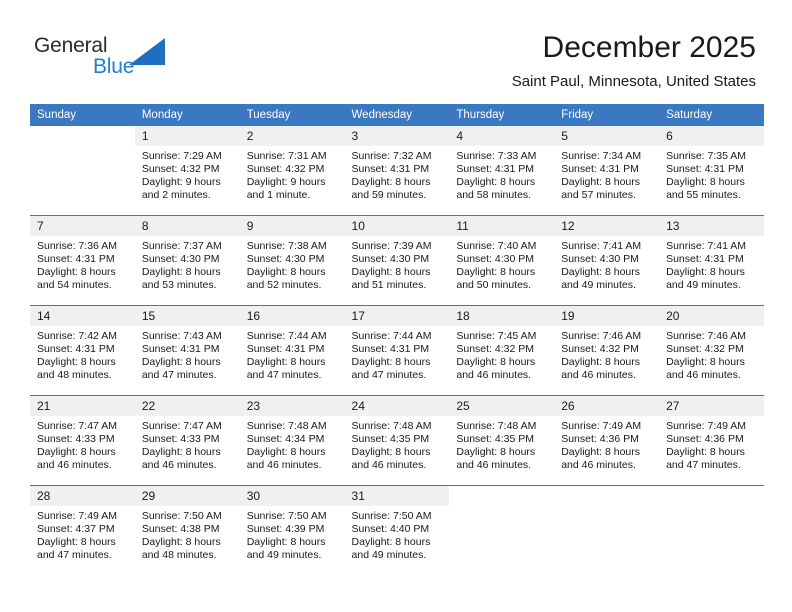 The width and height of the screenshot is (792, 612). What do you see at coordinates (187, 115) in the screenshot?
I see `weekday-header-monday: Monday` at bounding box center [187, 115].